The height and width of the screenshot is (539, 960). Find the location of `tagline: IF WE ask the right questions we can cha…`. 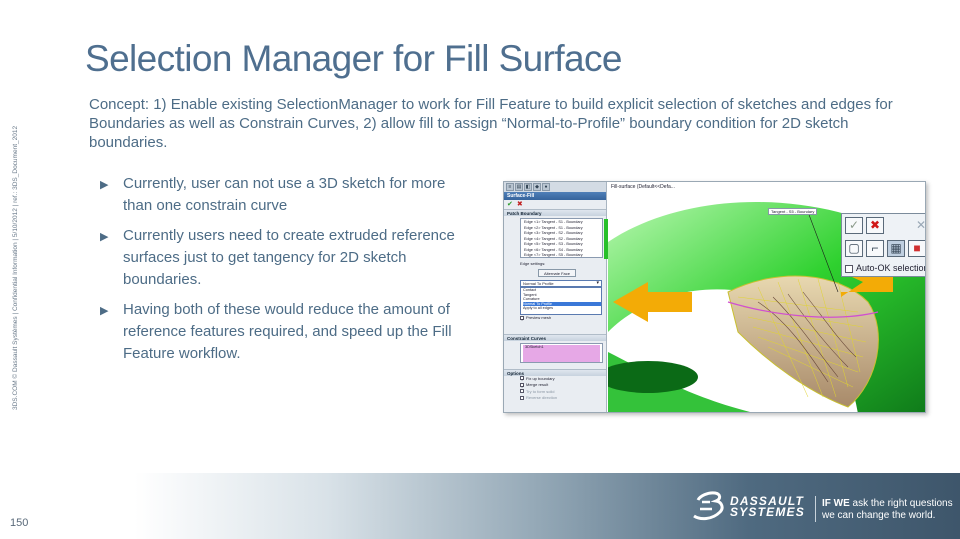

tagline: IF WE ask the right questions we can cha… is located at coordinates (887, 510).